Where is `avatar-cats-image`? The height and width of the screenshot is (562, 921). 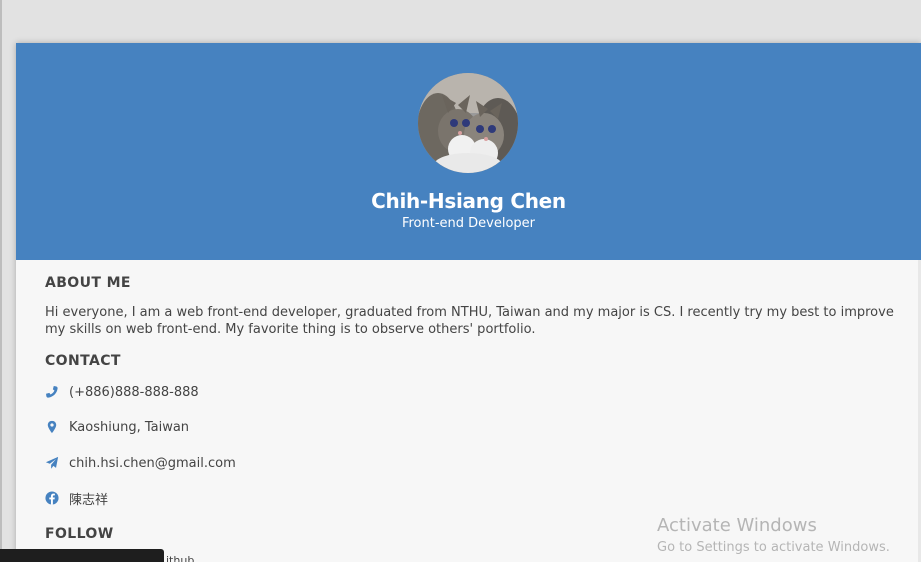 avatar-cats-image is located at coordinates (468, 123).